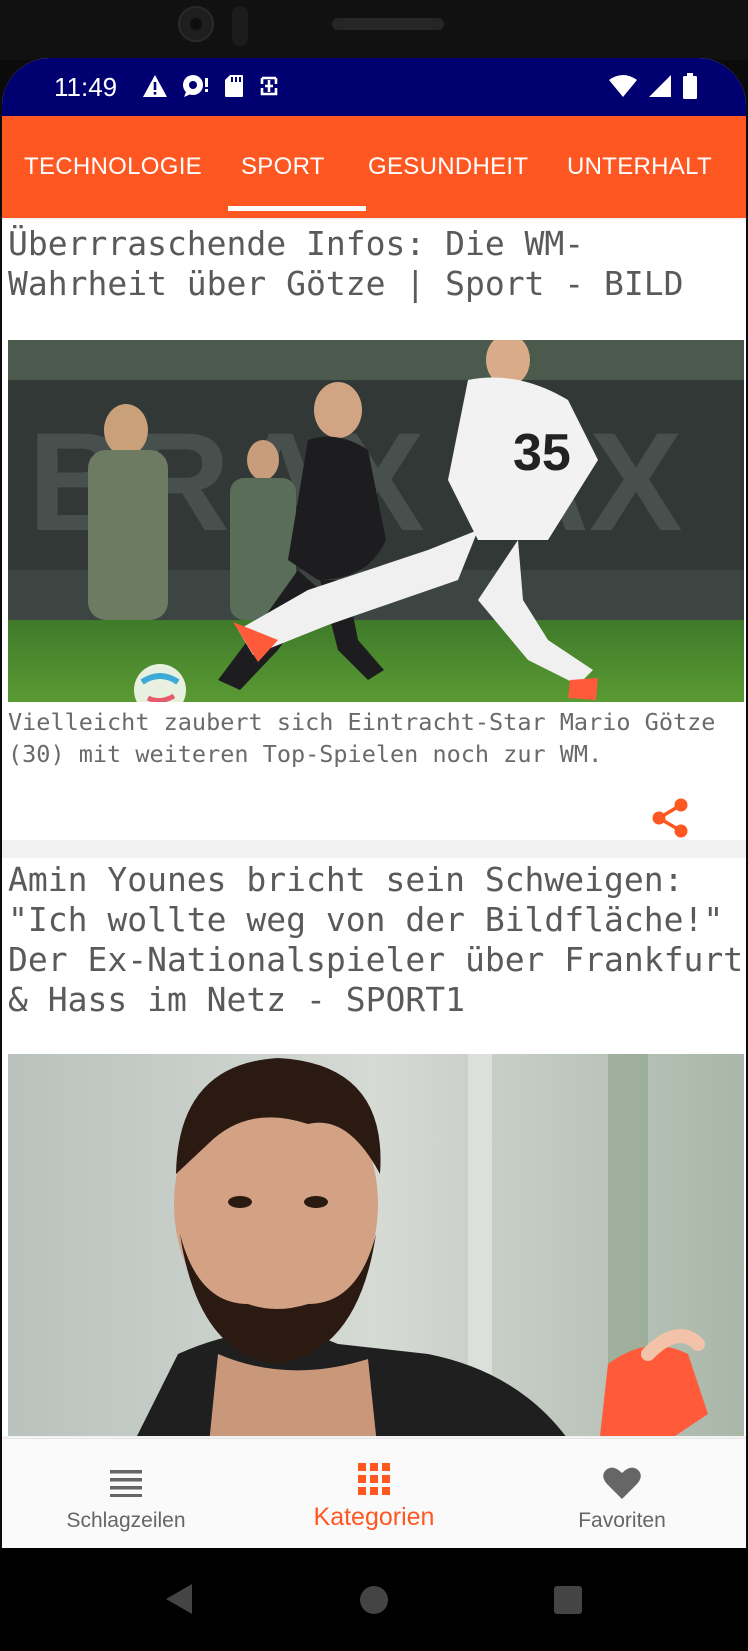 The width and height of the screenshot is (748, 1651). Describe the element at coordinates (113, 167) in the screenshot. I see `tab-technologie: TECHNOLOGIE` at that location.